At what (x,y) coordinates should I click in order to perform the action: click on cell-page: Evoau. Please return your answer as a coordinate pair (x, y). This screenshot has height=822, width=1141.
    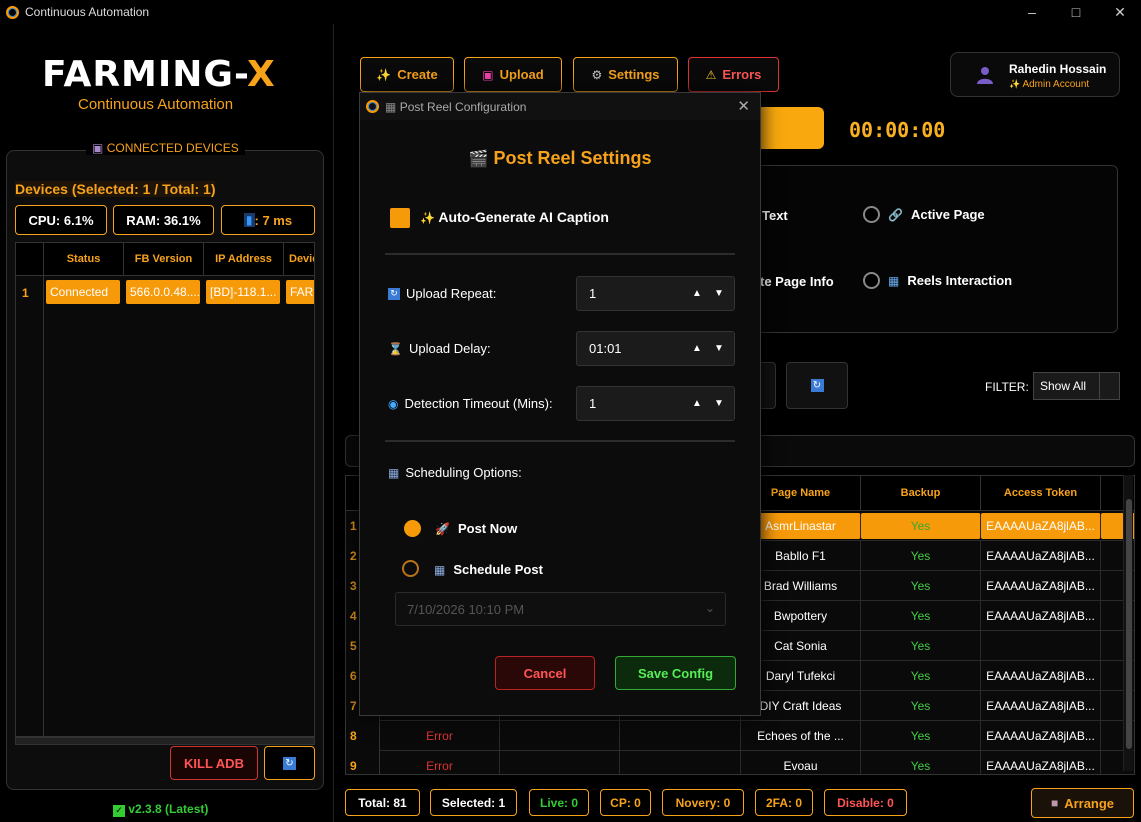
    Looking at the image, I should click on (801, 762).